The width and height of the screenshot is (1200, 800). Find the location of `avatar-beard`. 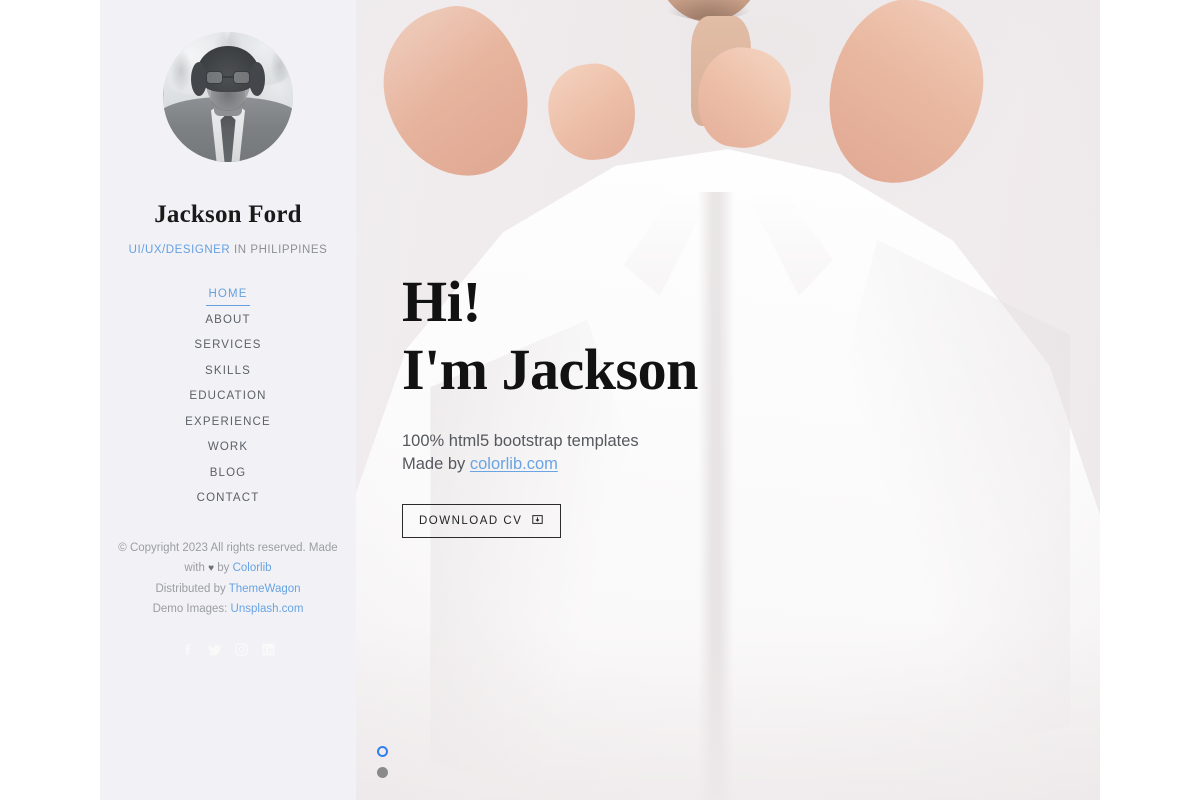

avatar-beard is located at coordinates (228, 100).